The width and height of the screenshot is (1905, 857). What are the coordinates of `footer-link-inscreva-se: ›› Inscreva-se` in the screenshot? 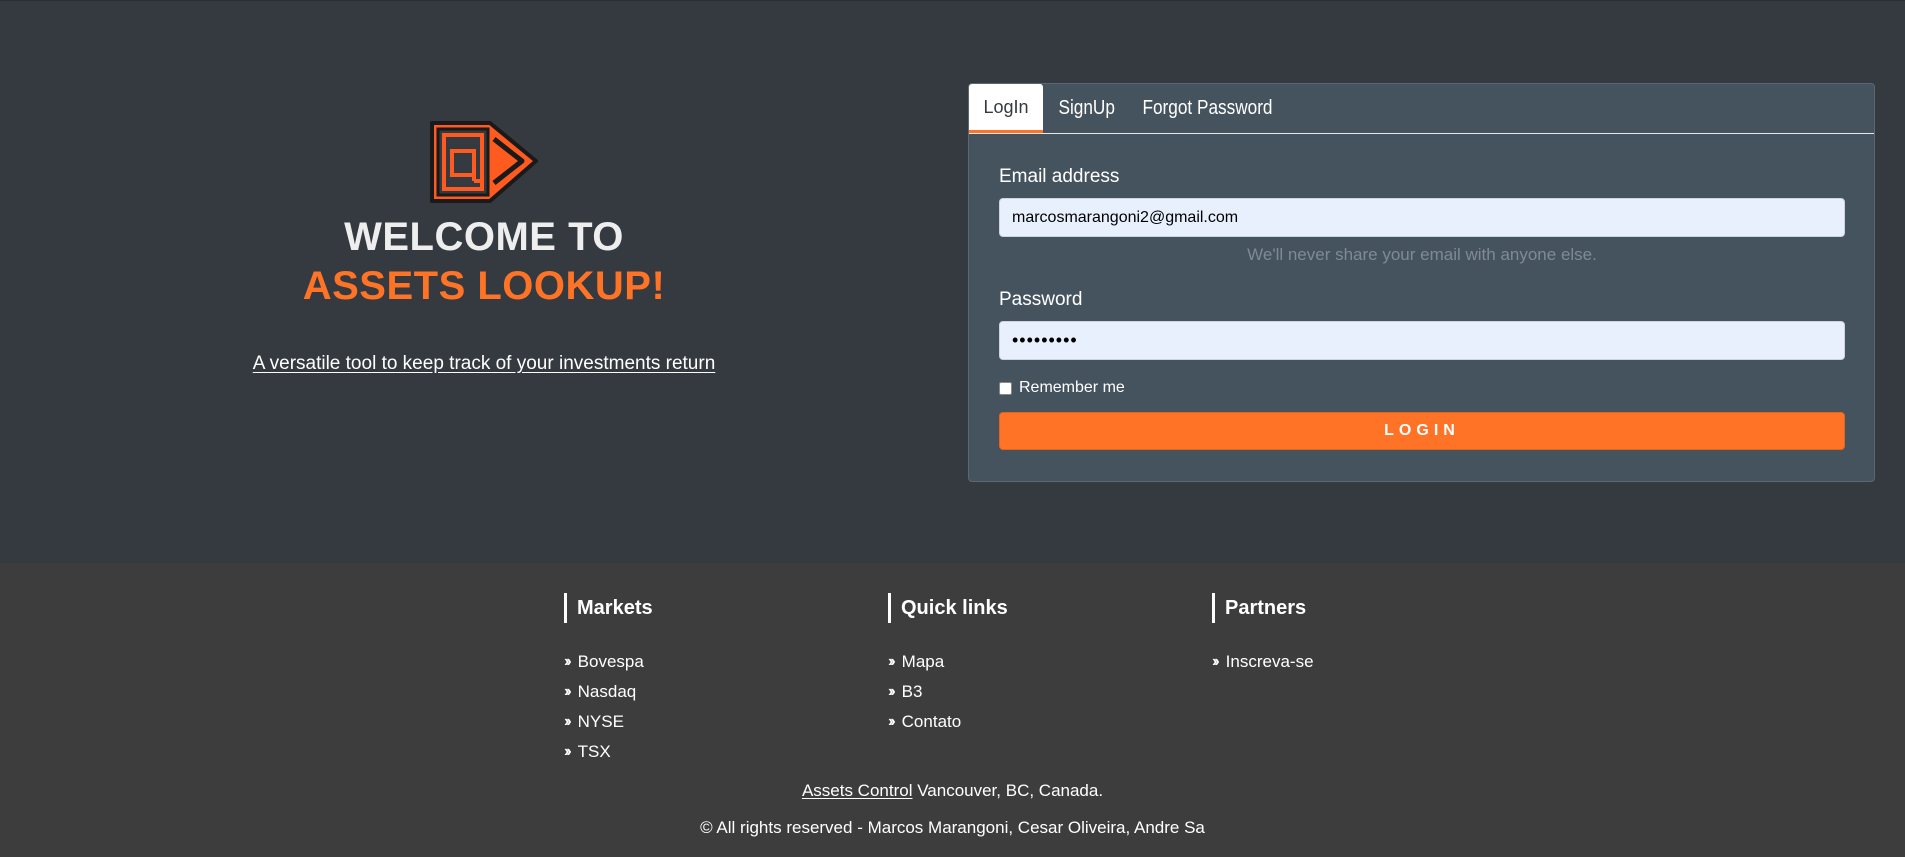 It's located at (1362, 662).